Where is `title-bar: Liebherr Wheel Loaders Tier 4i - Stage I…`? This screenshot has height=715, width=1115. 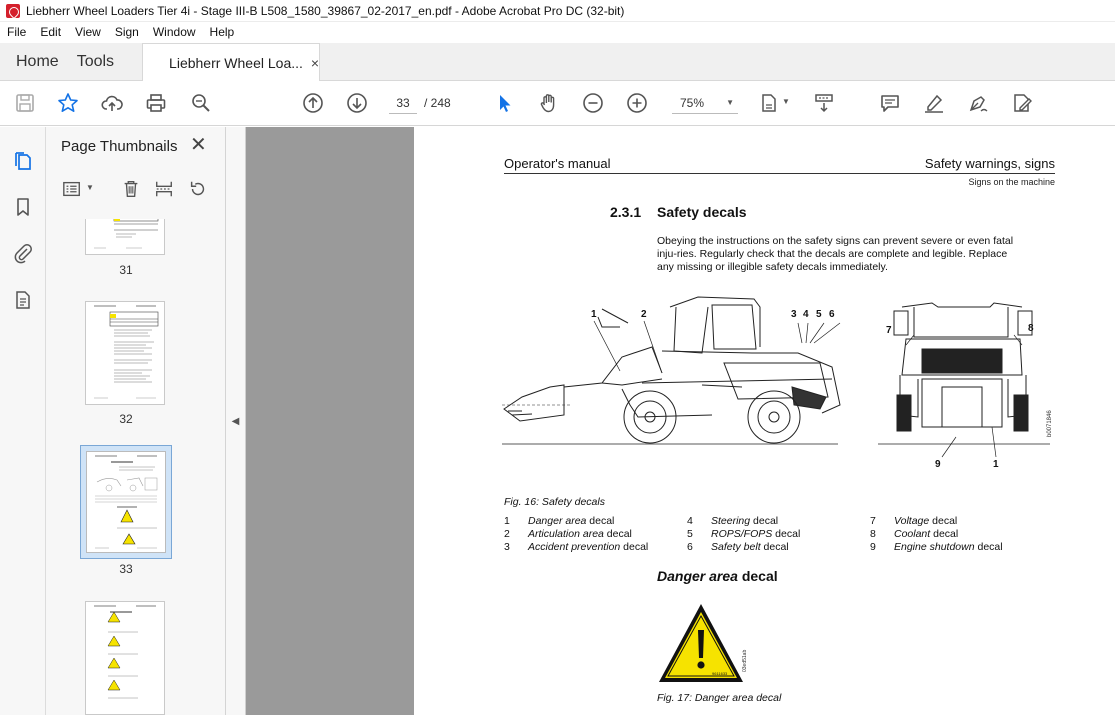 title-bar: Liebherr Wheel Loaders Tier 4i - Stage I… is located at coordinates (557, 11).